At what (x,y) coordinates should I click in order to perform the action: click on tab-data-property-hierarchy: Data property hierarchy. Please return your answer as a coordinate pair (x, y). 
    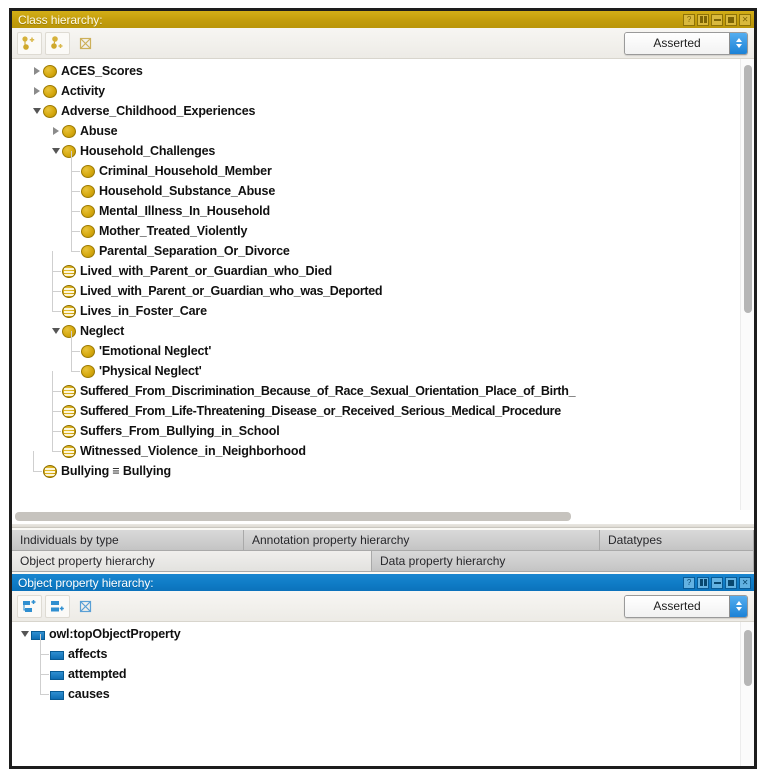
    Looking at the image, I should click on (563, 561).